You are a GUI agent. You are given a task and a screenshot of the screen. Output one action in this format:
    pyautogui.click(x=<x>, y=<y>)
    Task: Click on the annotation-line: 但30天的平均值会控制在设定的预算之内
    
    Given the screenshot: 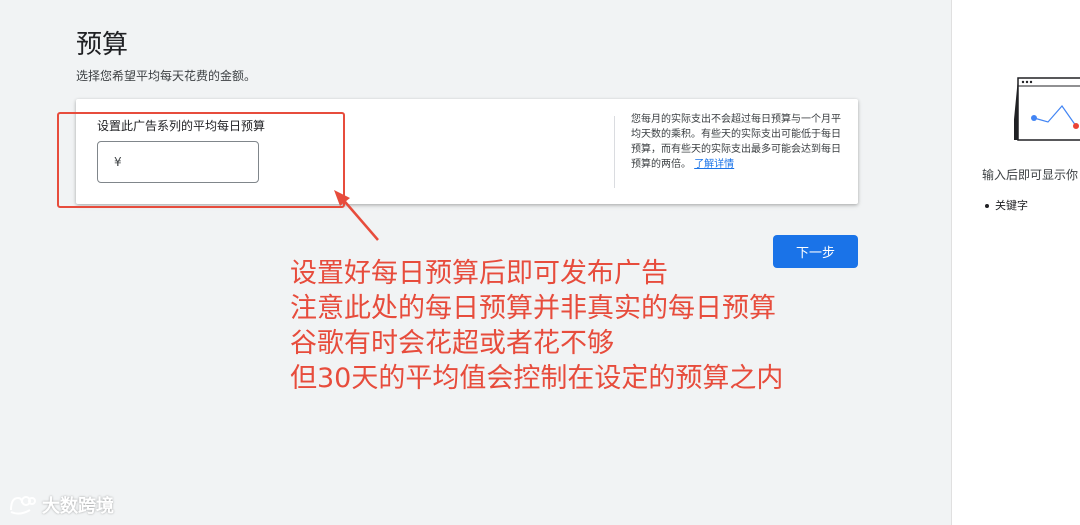 What is the action you would take?
    pyautogui.click(x=537, y=378)
    